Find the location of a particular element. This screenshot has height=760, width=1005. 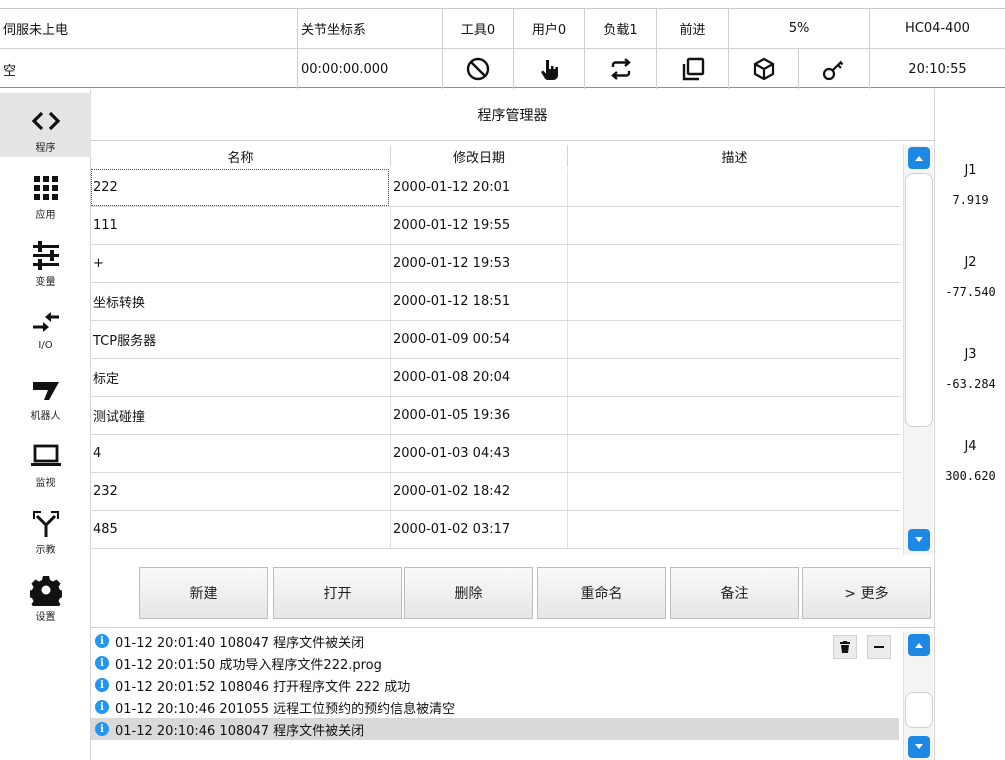

note-button: 备注 is located at coordinates (734, 593).